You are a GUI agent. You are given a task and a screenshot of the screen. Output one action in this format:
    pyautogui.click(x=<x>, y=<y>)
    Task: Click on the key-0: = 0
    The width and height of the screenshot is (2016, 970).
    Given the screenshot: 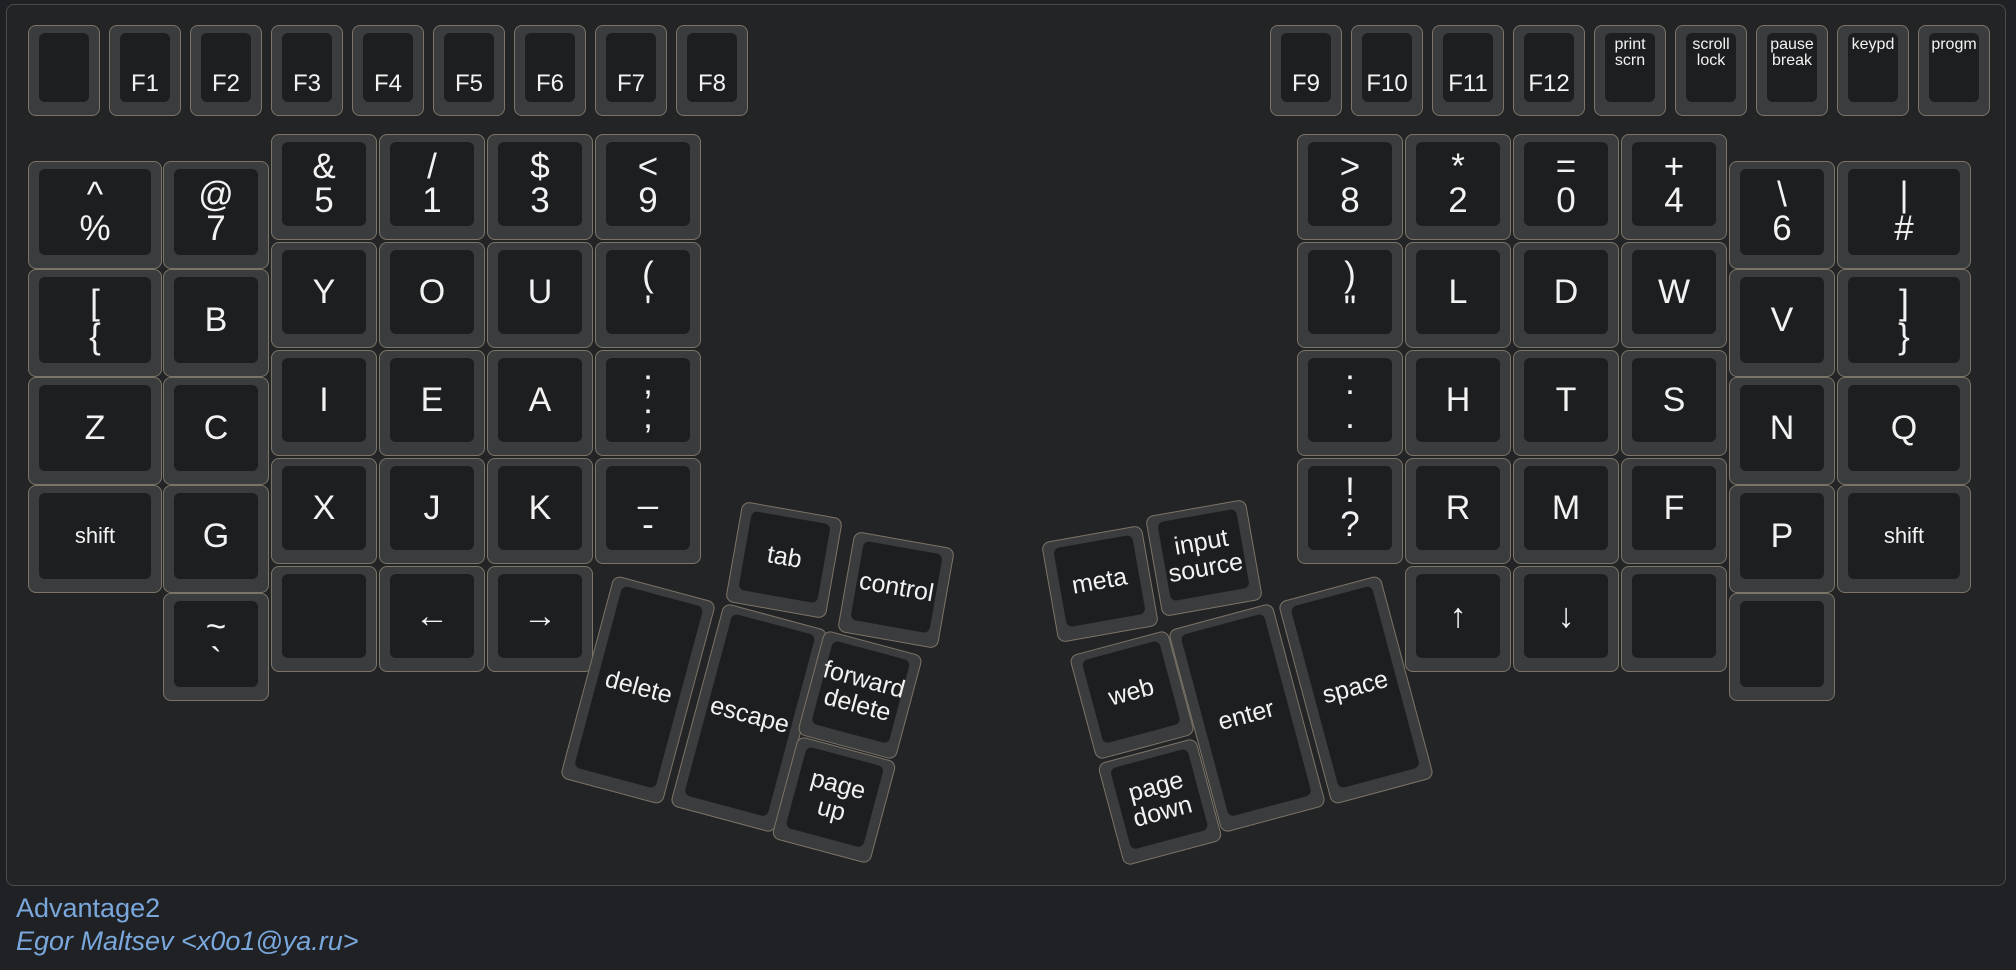 What is the action you would take?
    pyautogui.click(x=1566, y=187)
    